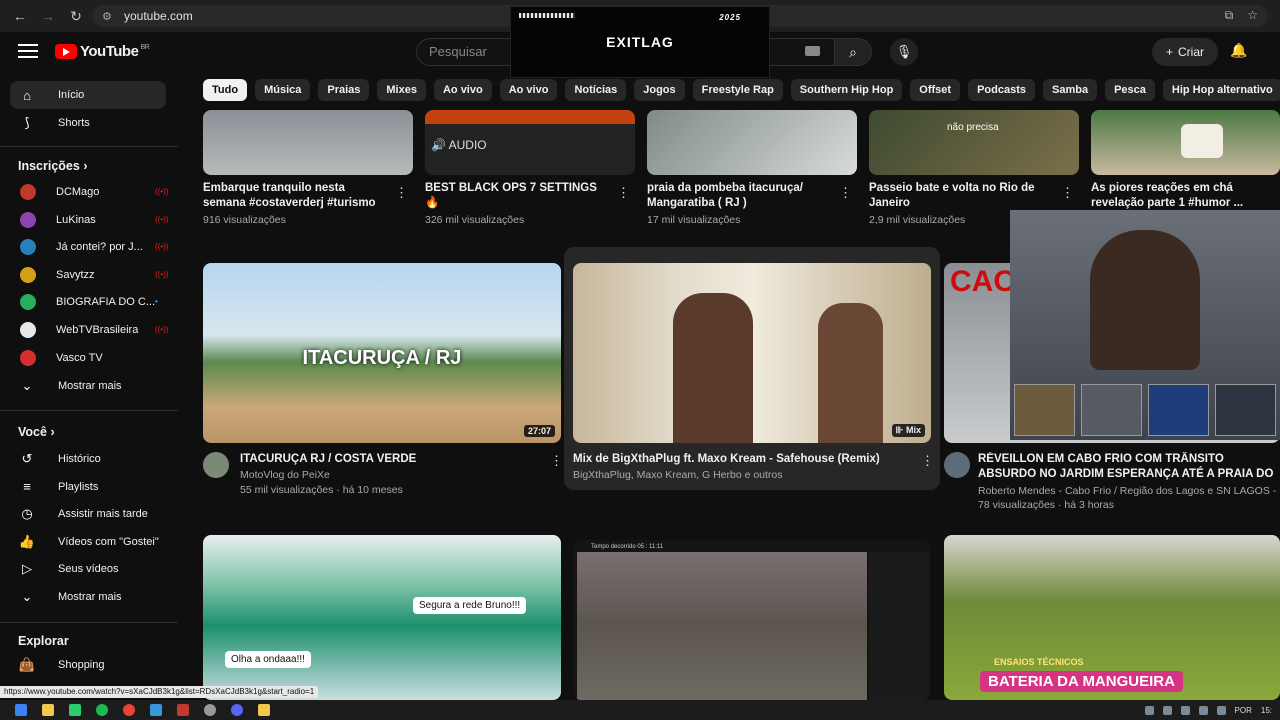 This screenshot has height=720, width=1280. What do you see at coordinates (904, 52) in the screenshot?
I see `voice-search-button: 🎙` at bounding box center [904, 52].